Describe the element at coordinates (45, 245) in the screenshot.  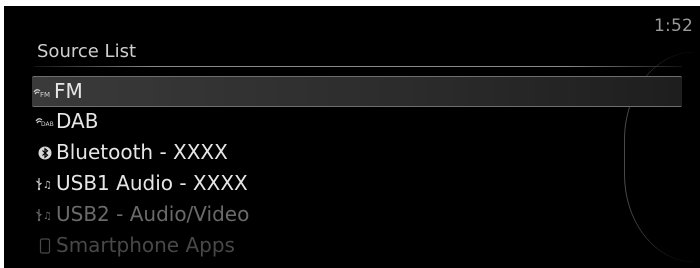
I see `smartphone-icon` at that location.